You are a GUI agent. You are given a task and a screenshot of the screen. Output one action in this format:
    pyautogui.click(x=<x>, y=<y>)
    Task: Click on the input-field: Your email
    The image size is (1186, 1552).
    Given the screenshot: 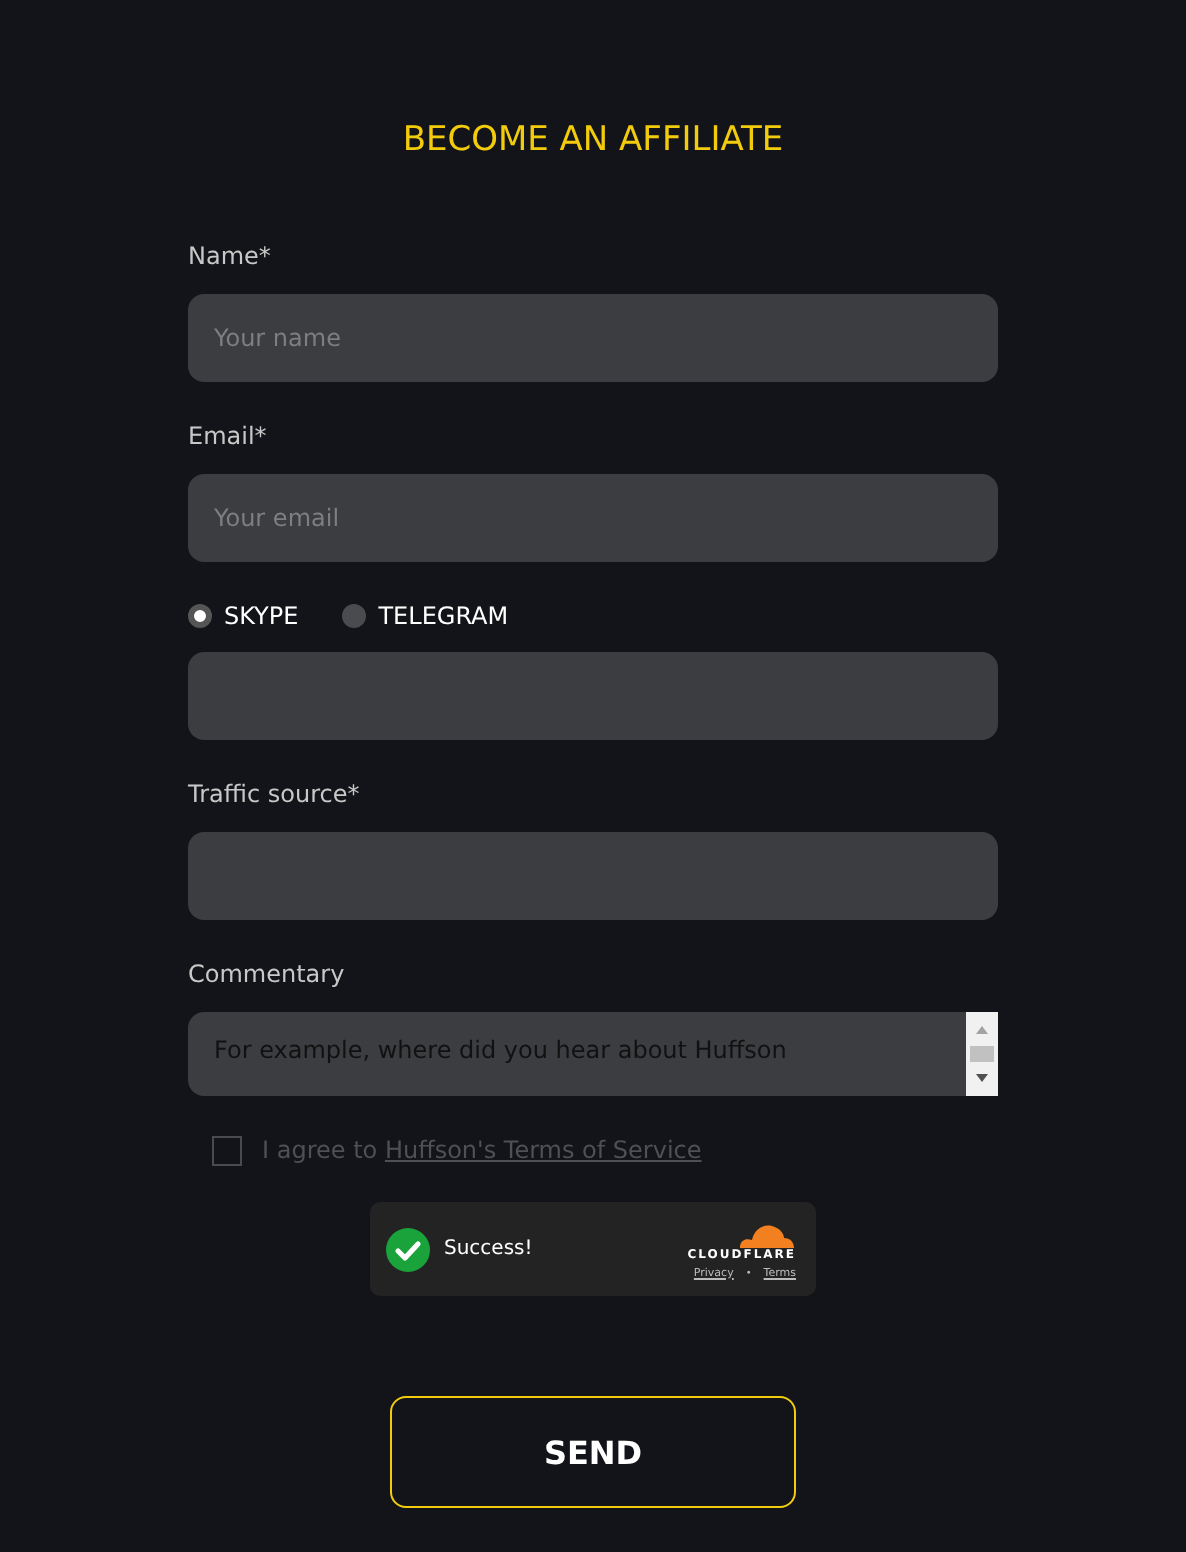 What is the action you would take?
    pyautogui.click(x=593, y=518)
    